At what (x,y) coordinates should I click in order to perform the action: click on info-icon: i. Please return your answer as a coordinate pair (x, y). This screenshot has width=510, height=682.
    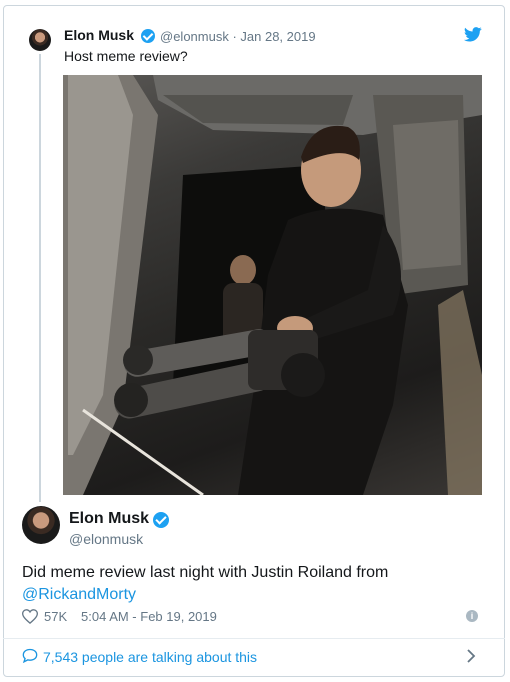
    Looking at the image, I should click on (472, 616).